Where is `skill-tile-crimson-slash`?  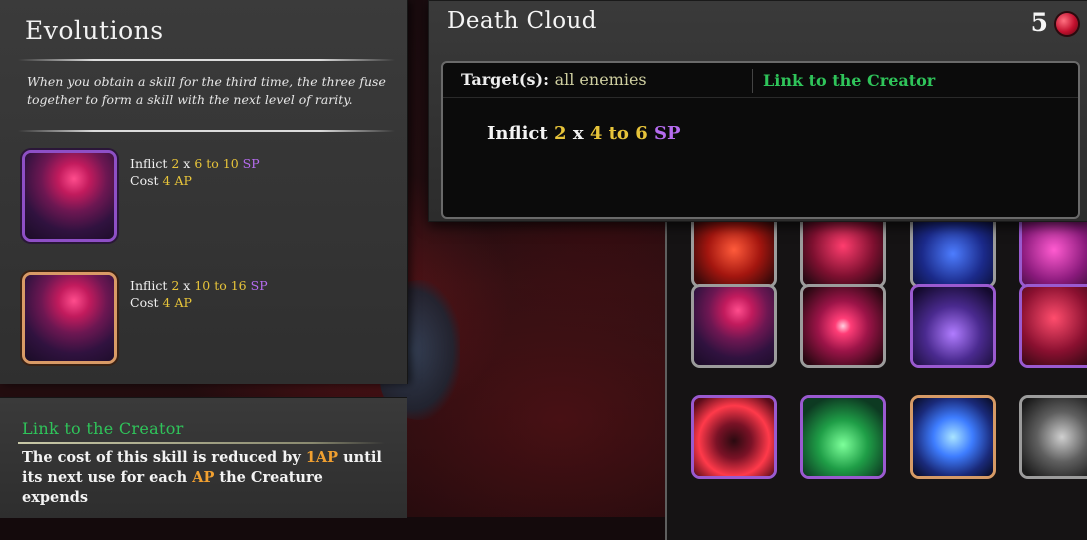
skill-tile-crimson-slash is located at coordinates (843, 326).